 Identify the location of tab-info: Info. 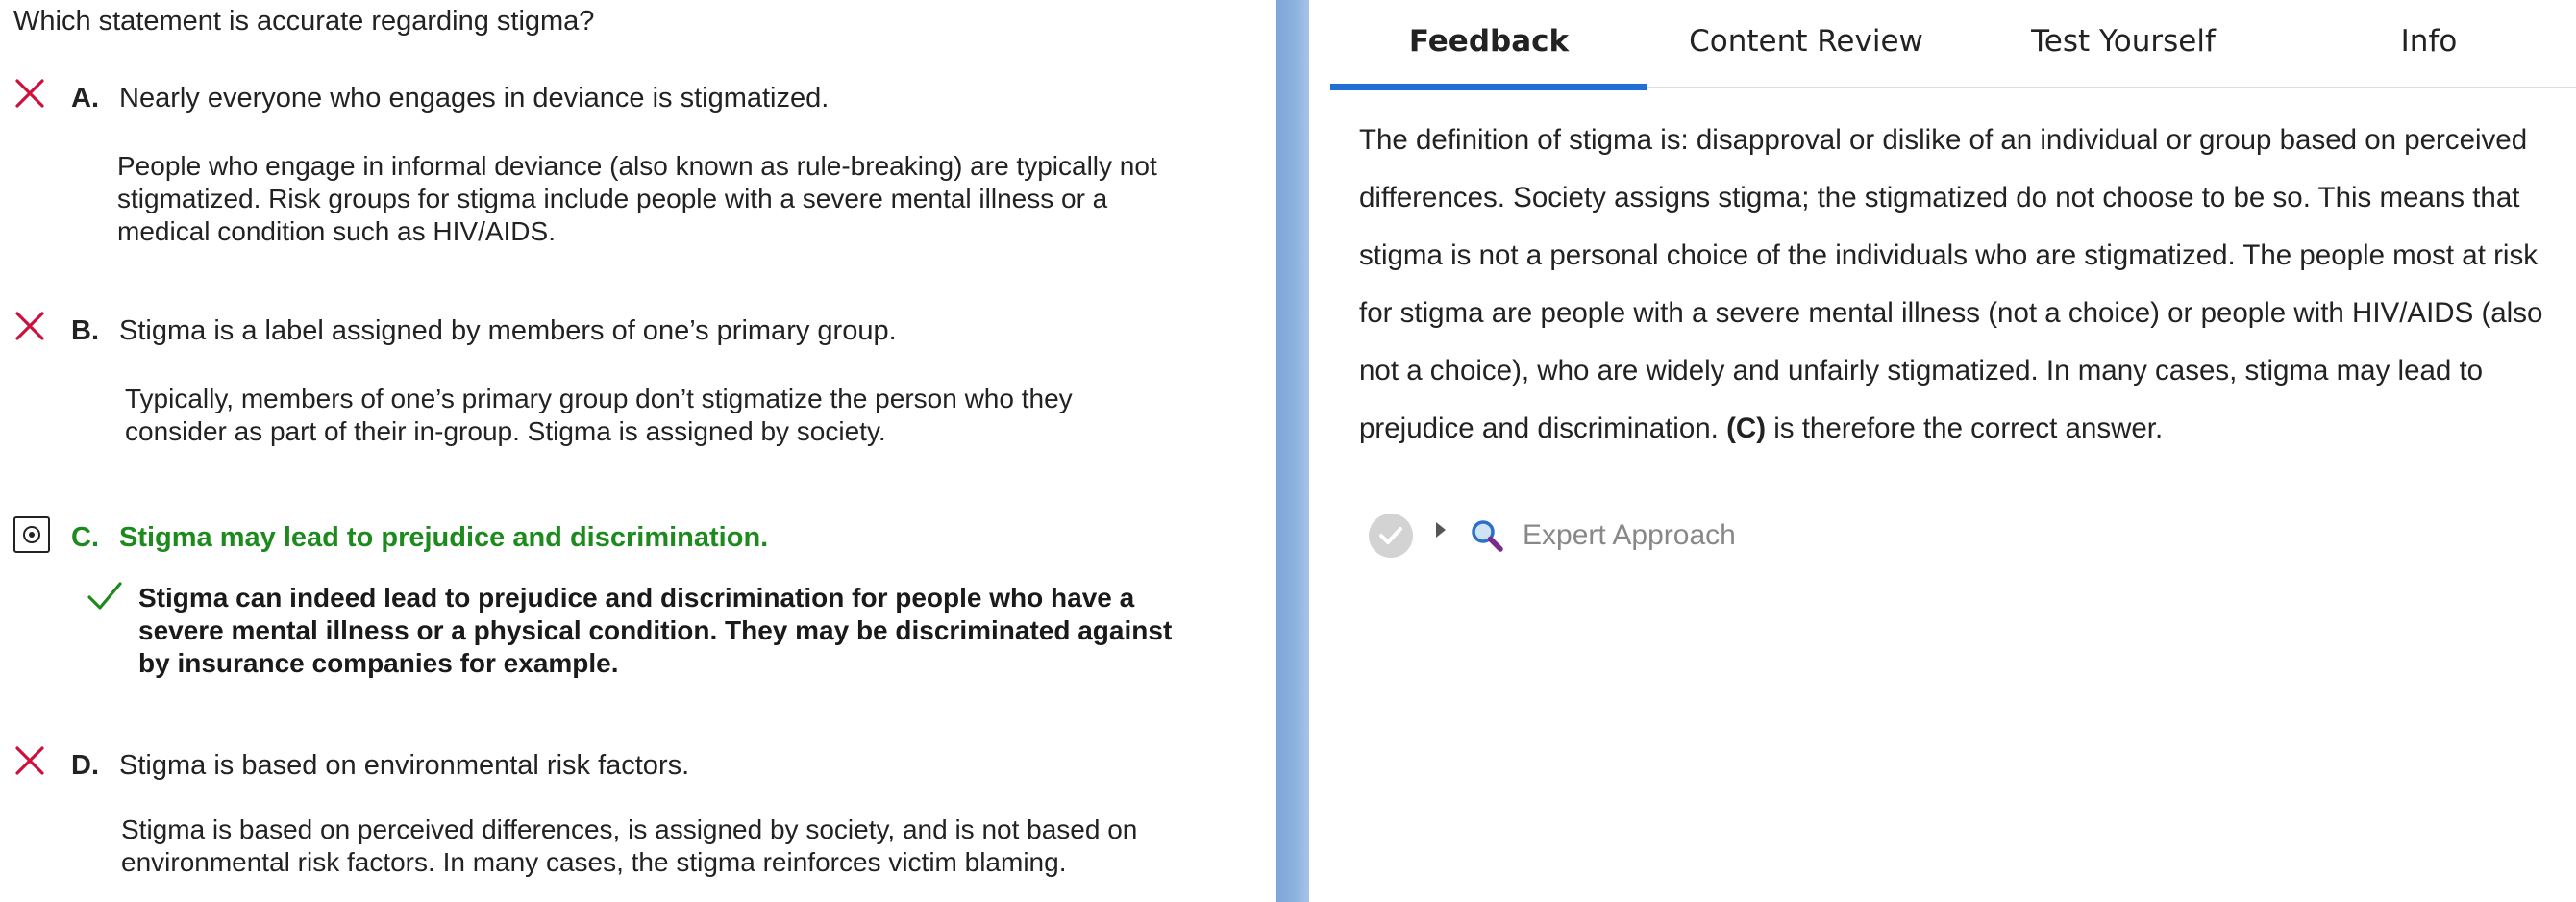
(2429, 44).